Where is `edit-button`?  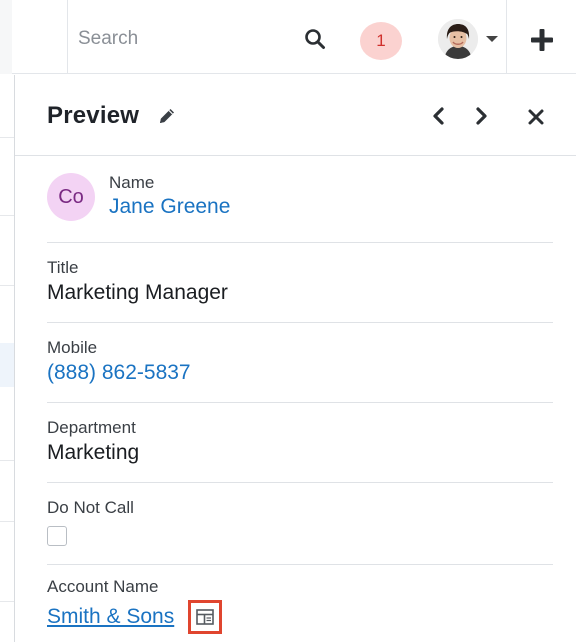
edit-button is located at coordinates (167, 116).